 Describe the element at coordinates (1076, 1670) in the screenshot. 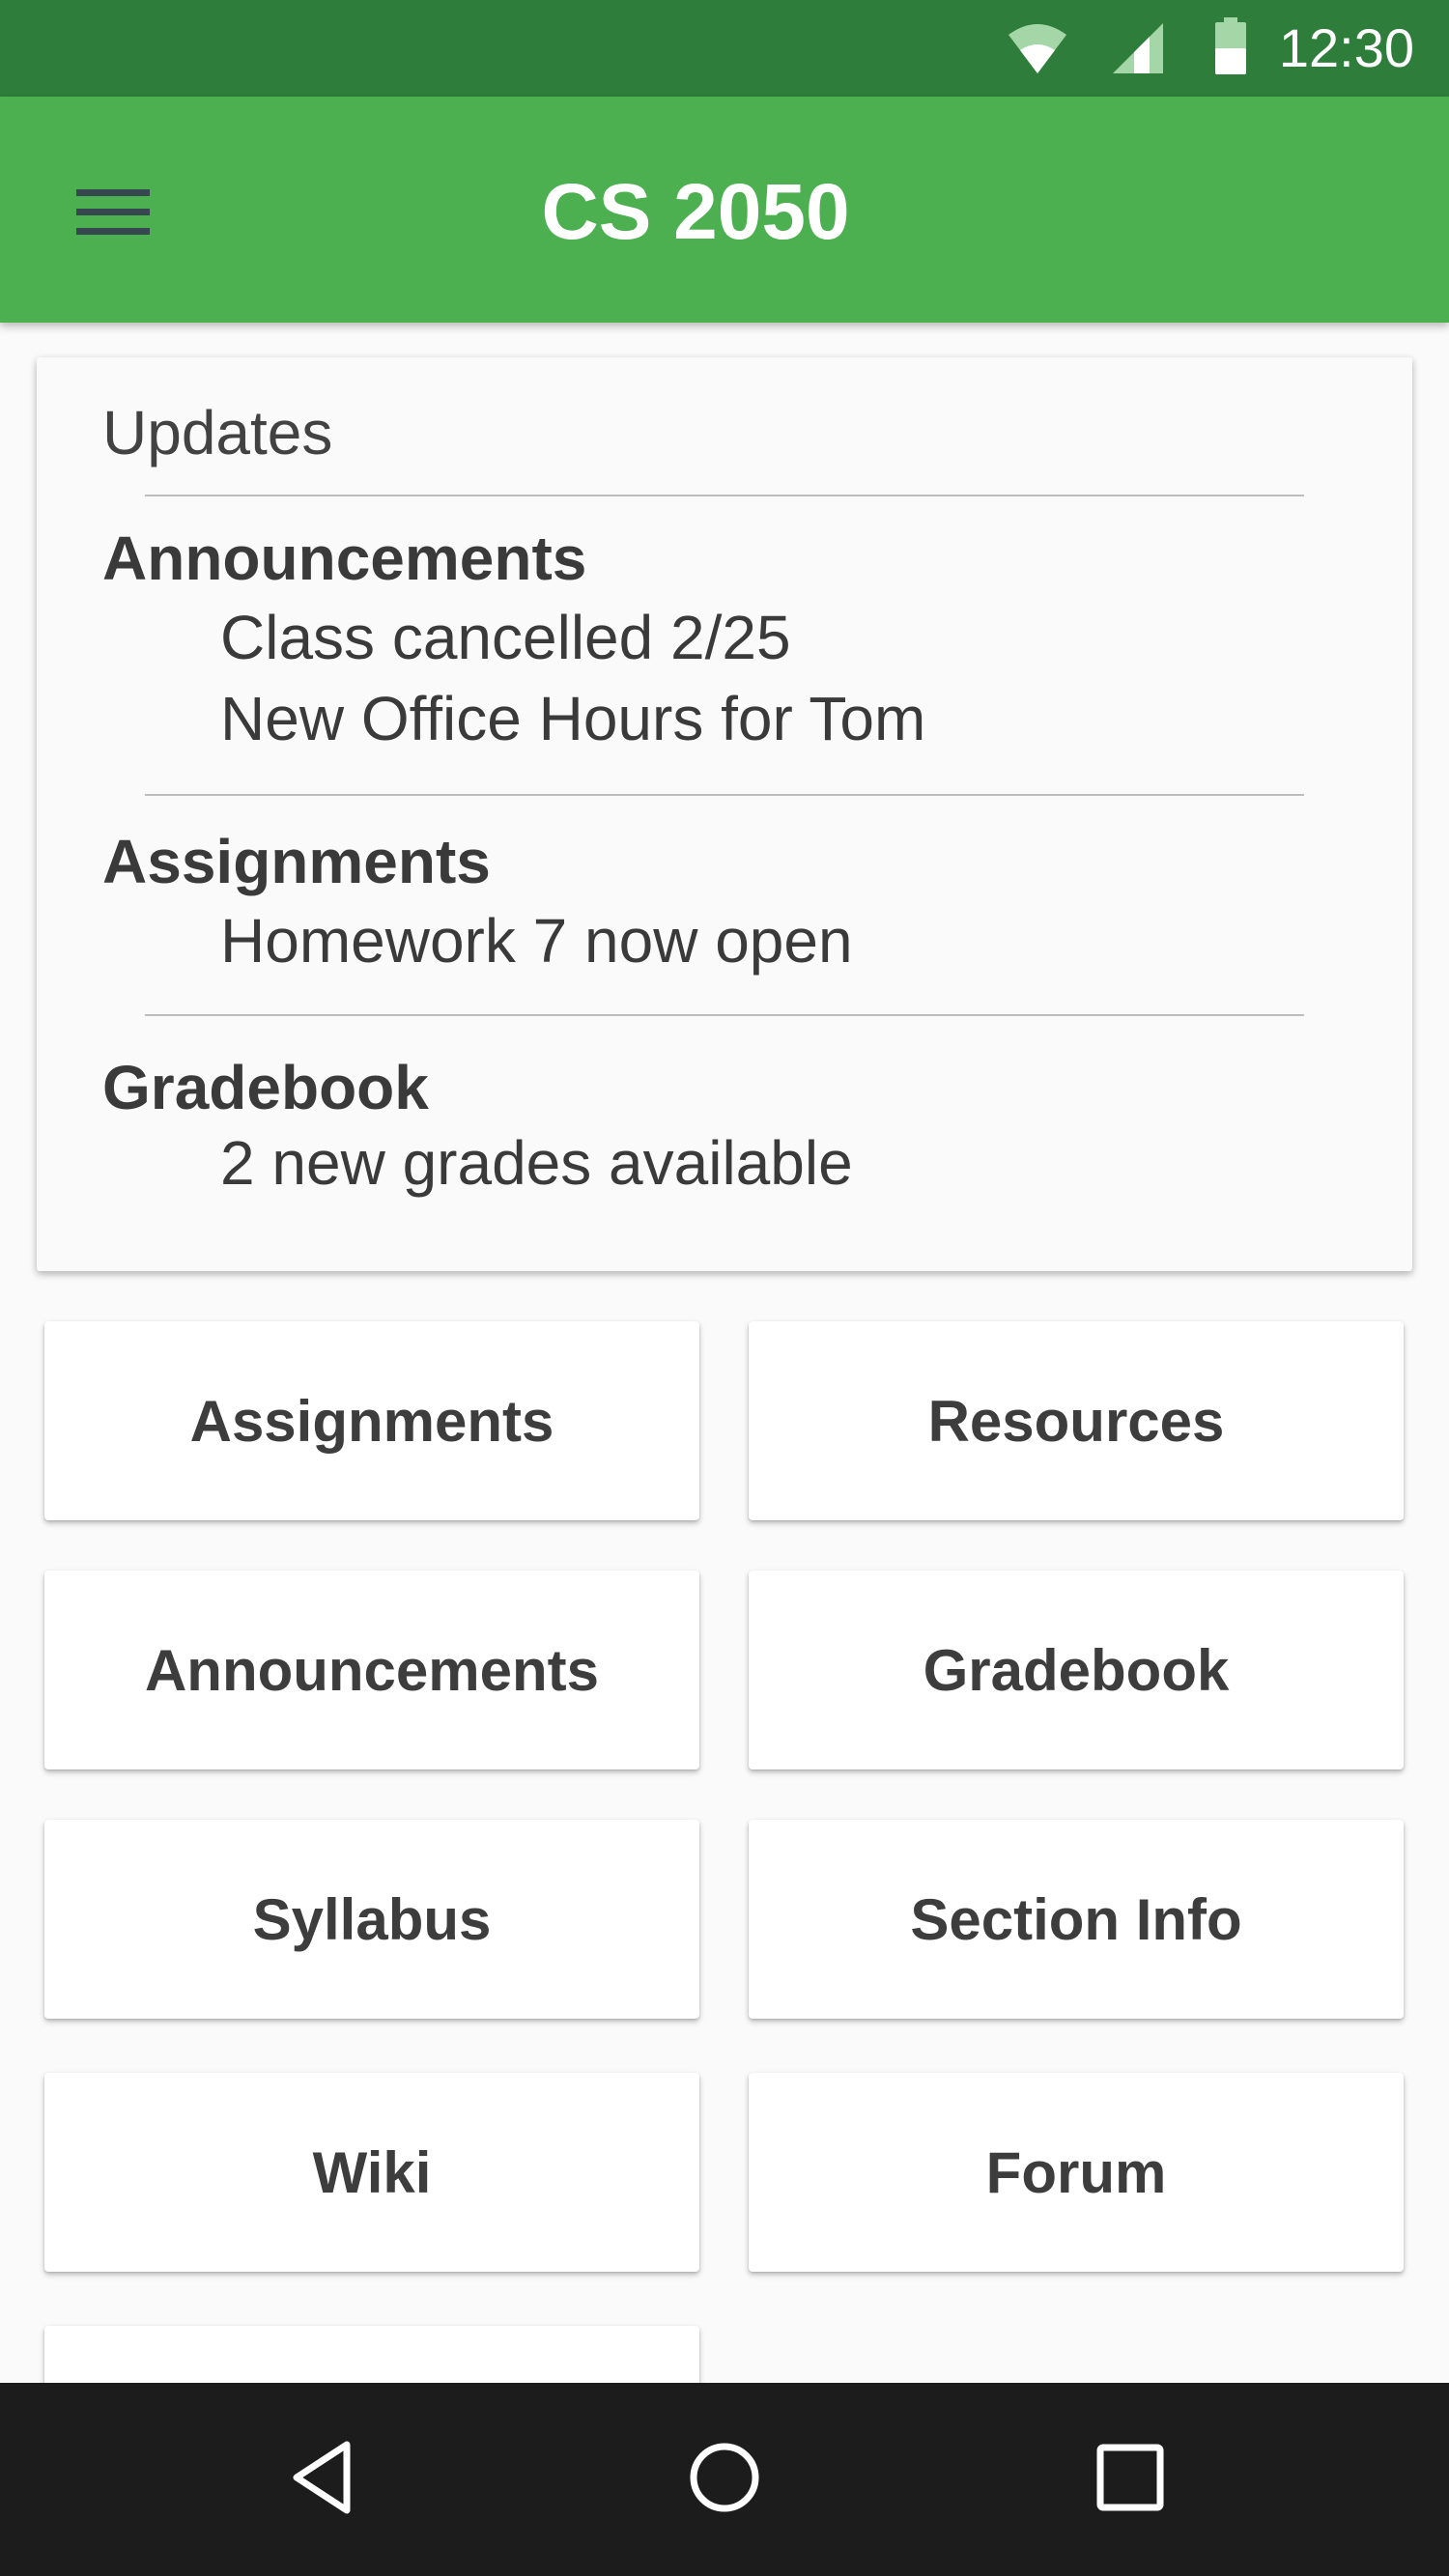

I see `gradebook-button: Gradebook` at that location.